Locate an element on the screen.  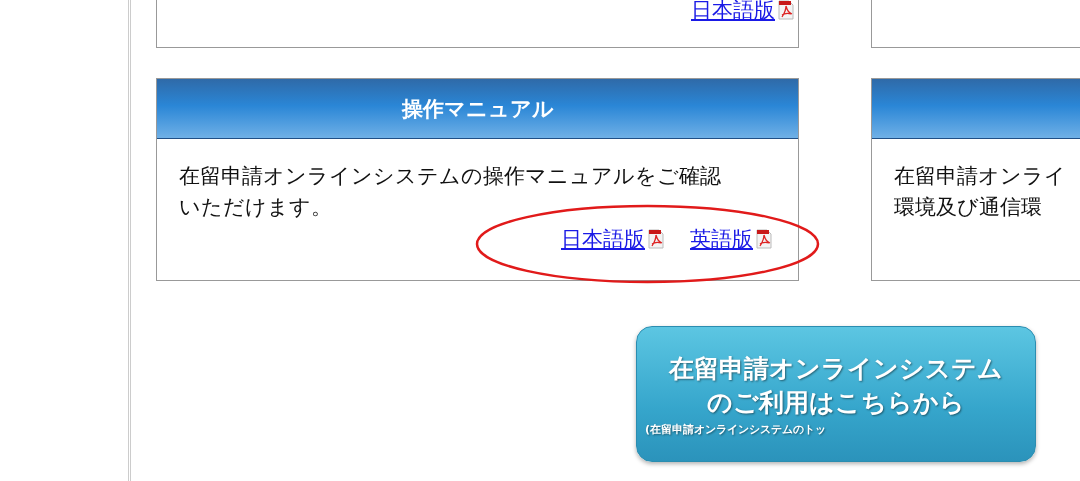
card-title: 操作マニュアル is located at coordinates (477, 109).